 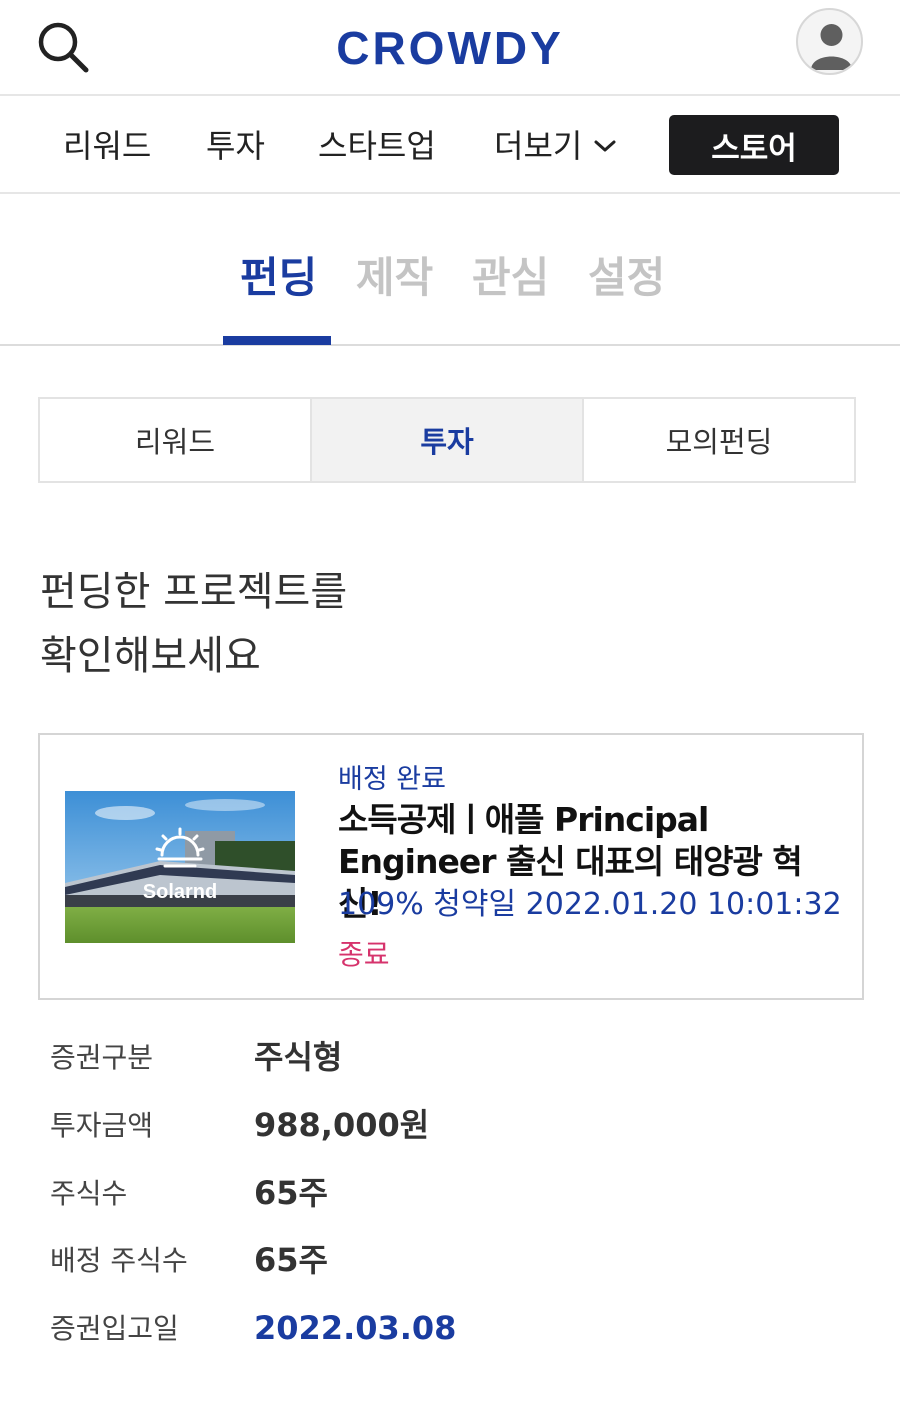 I want to click on nav-more-label: 더보기, so click(x=538, y=146).